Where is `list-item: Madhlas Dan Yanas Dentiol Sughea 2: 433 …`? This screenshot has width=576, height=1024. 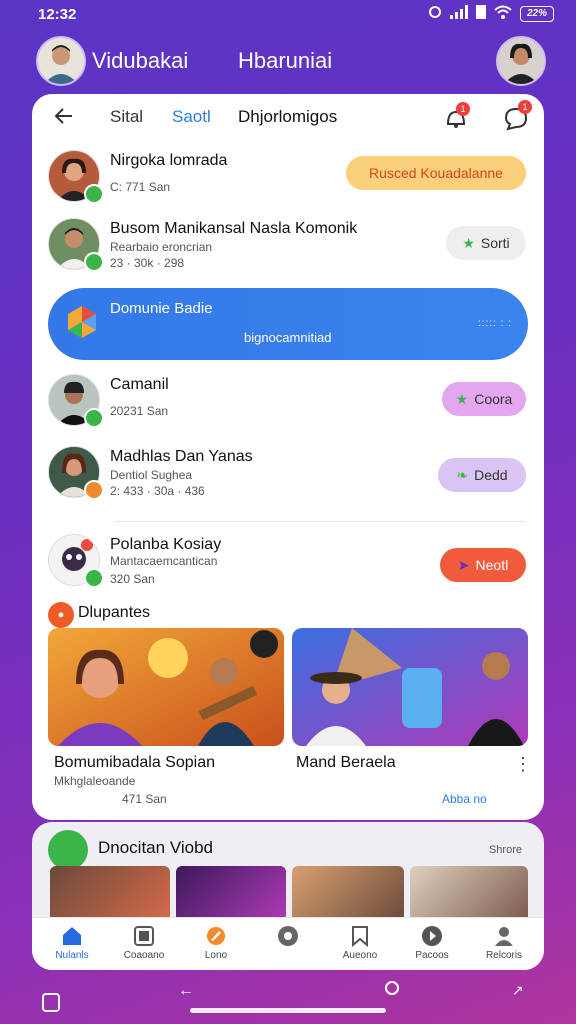
list-item: Madhlas Dan Yanas Dentiol Sughea 2: 433 … is located at coordinates (288, 473).